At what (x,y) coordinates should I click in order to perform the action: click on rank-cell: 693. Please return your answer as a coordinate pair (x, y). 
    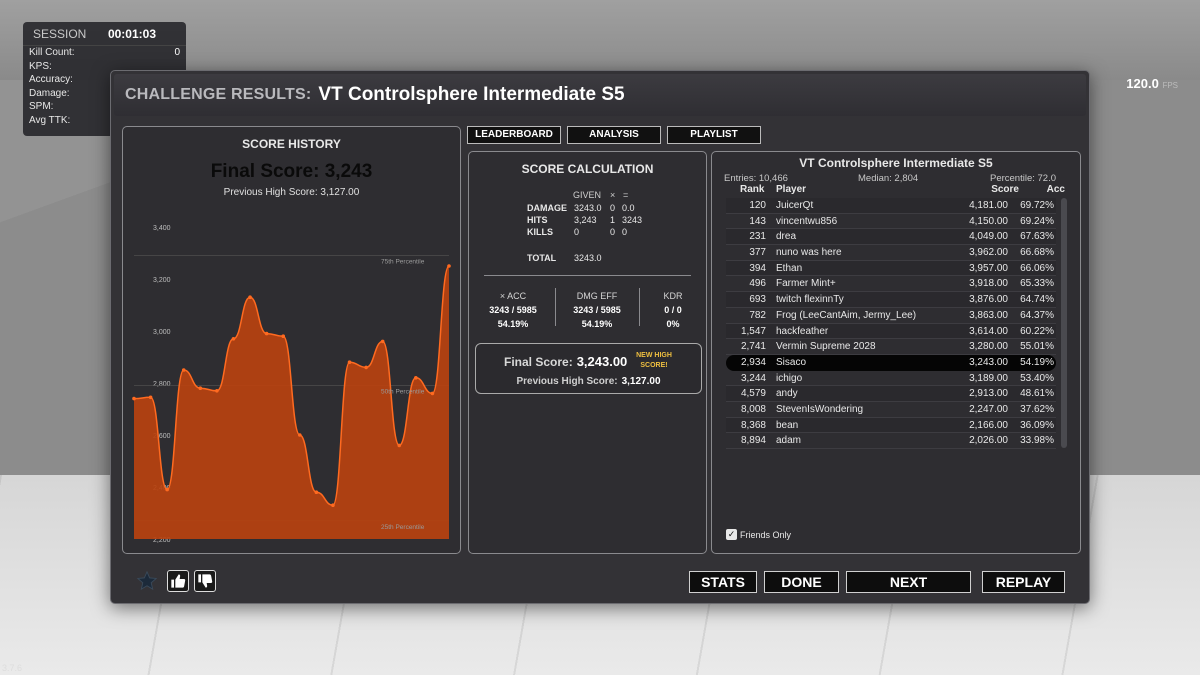
    Looking at the image, I should click on (757, 300).